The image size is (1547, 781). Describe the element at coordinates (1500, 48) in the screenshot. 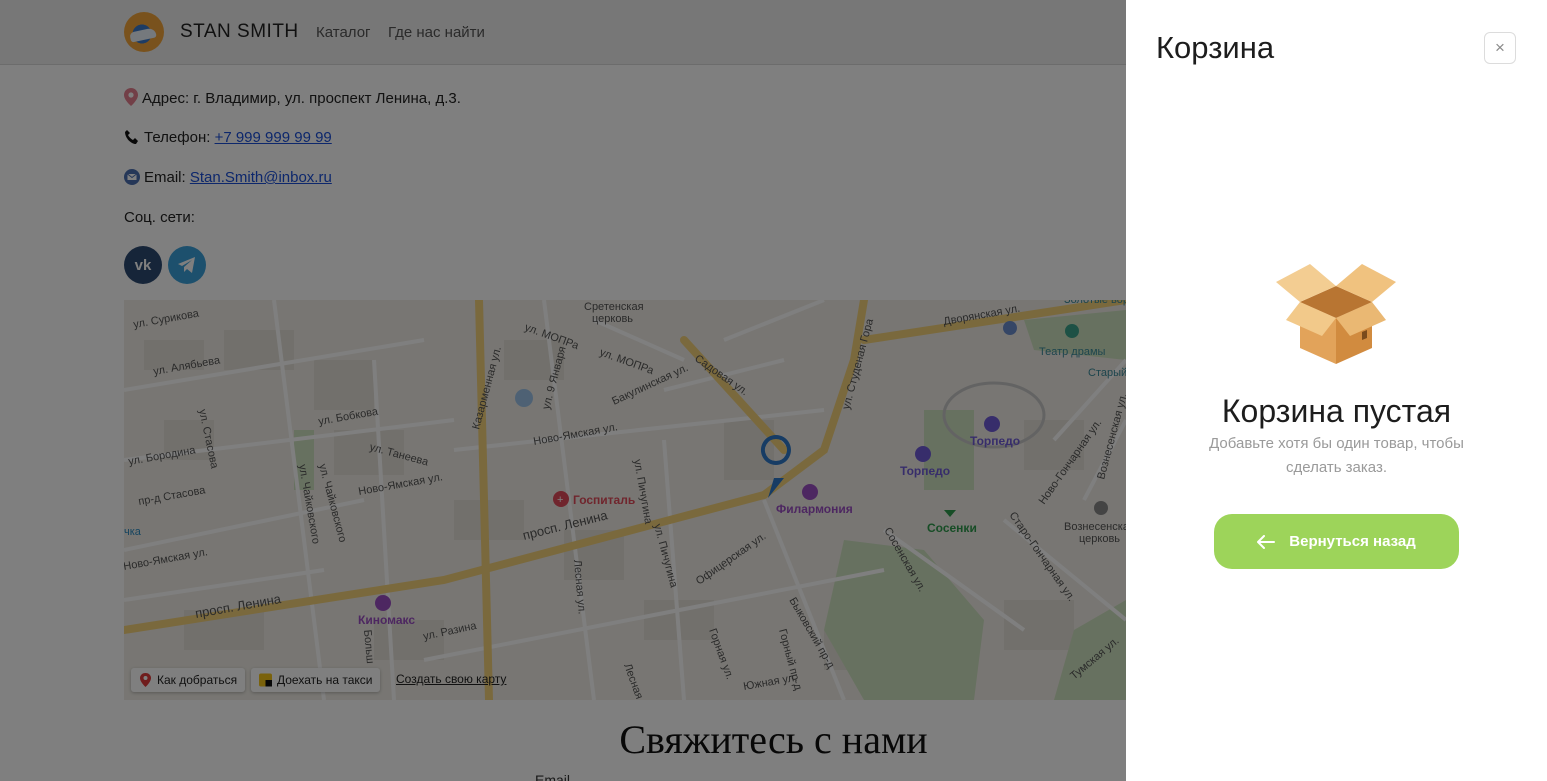

I see `close-icon: ×` at that location.